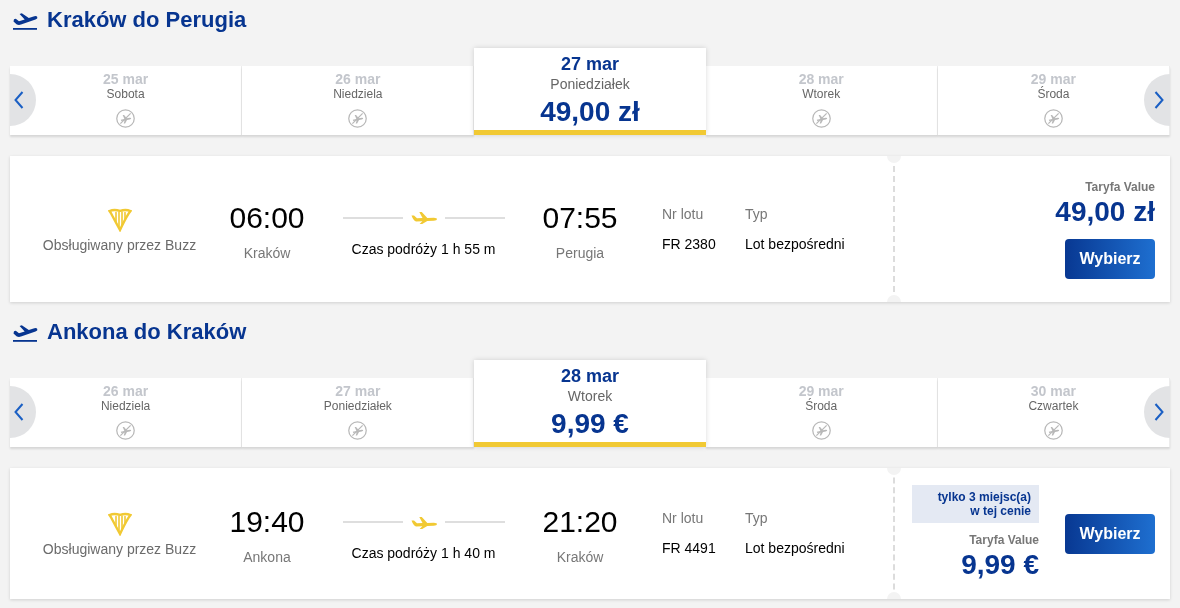  Describe the element at coordinates (423, 248) in the screenshot. I see `duration-label: Czas podróży 1 h 55 m` at that location.